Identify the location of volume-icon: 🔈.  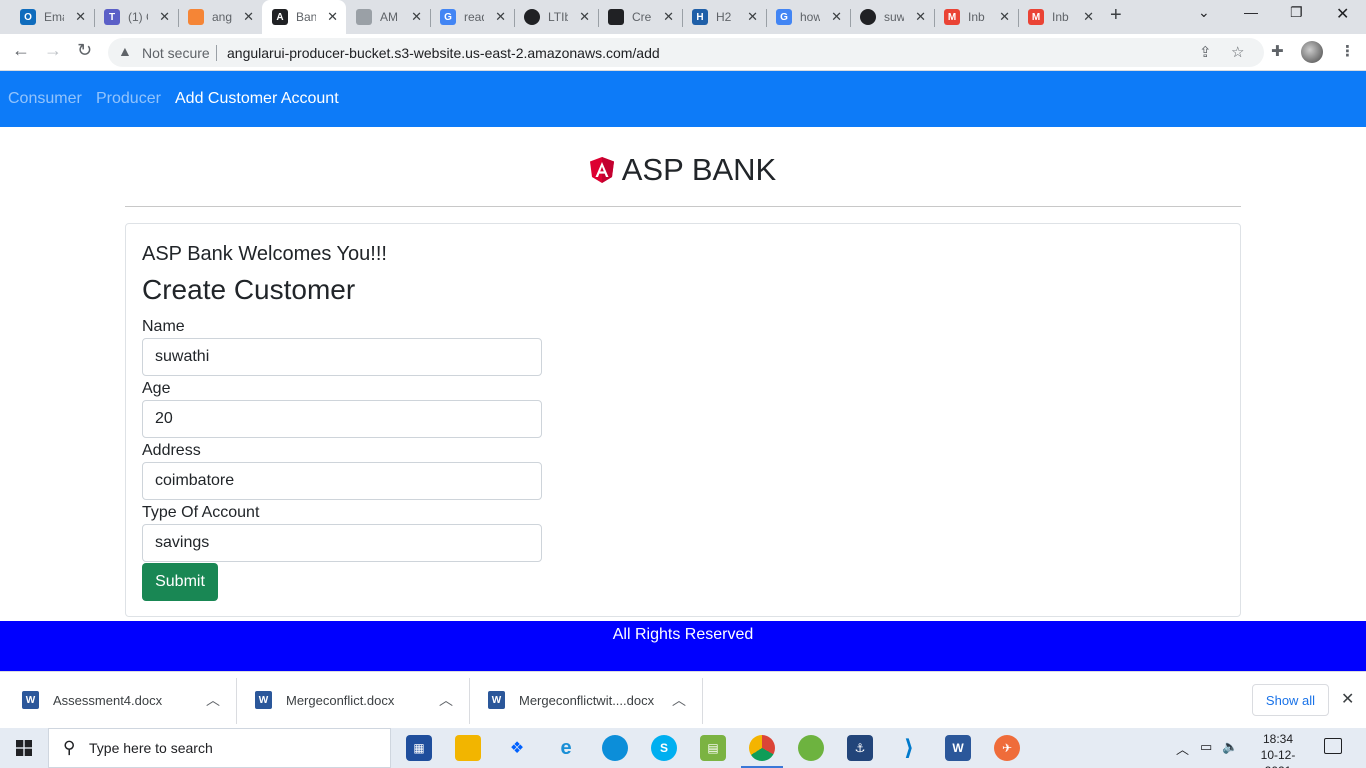
(1230, 747).